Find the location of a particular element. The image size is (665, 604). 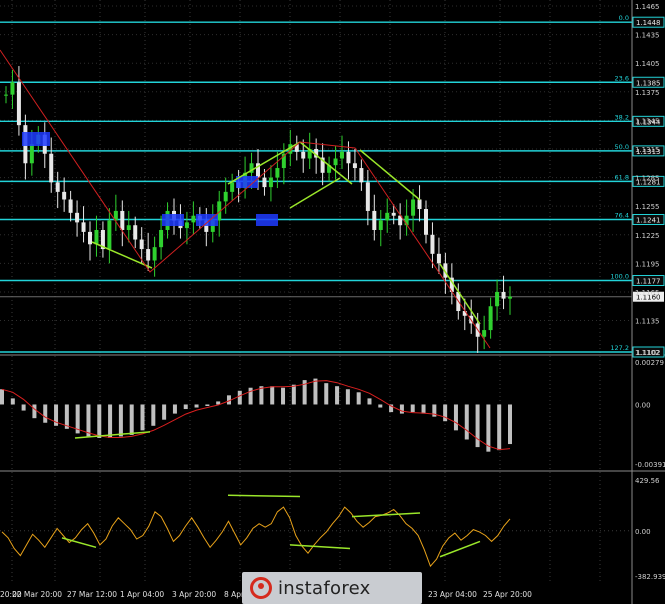

price-tick-label: 1.1345 is located at coordinates (647, 121).